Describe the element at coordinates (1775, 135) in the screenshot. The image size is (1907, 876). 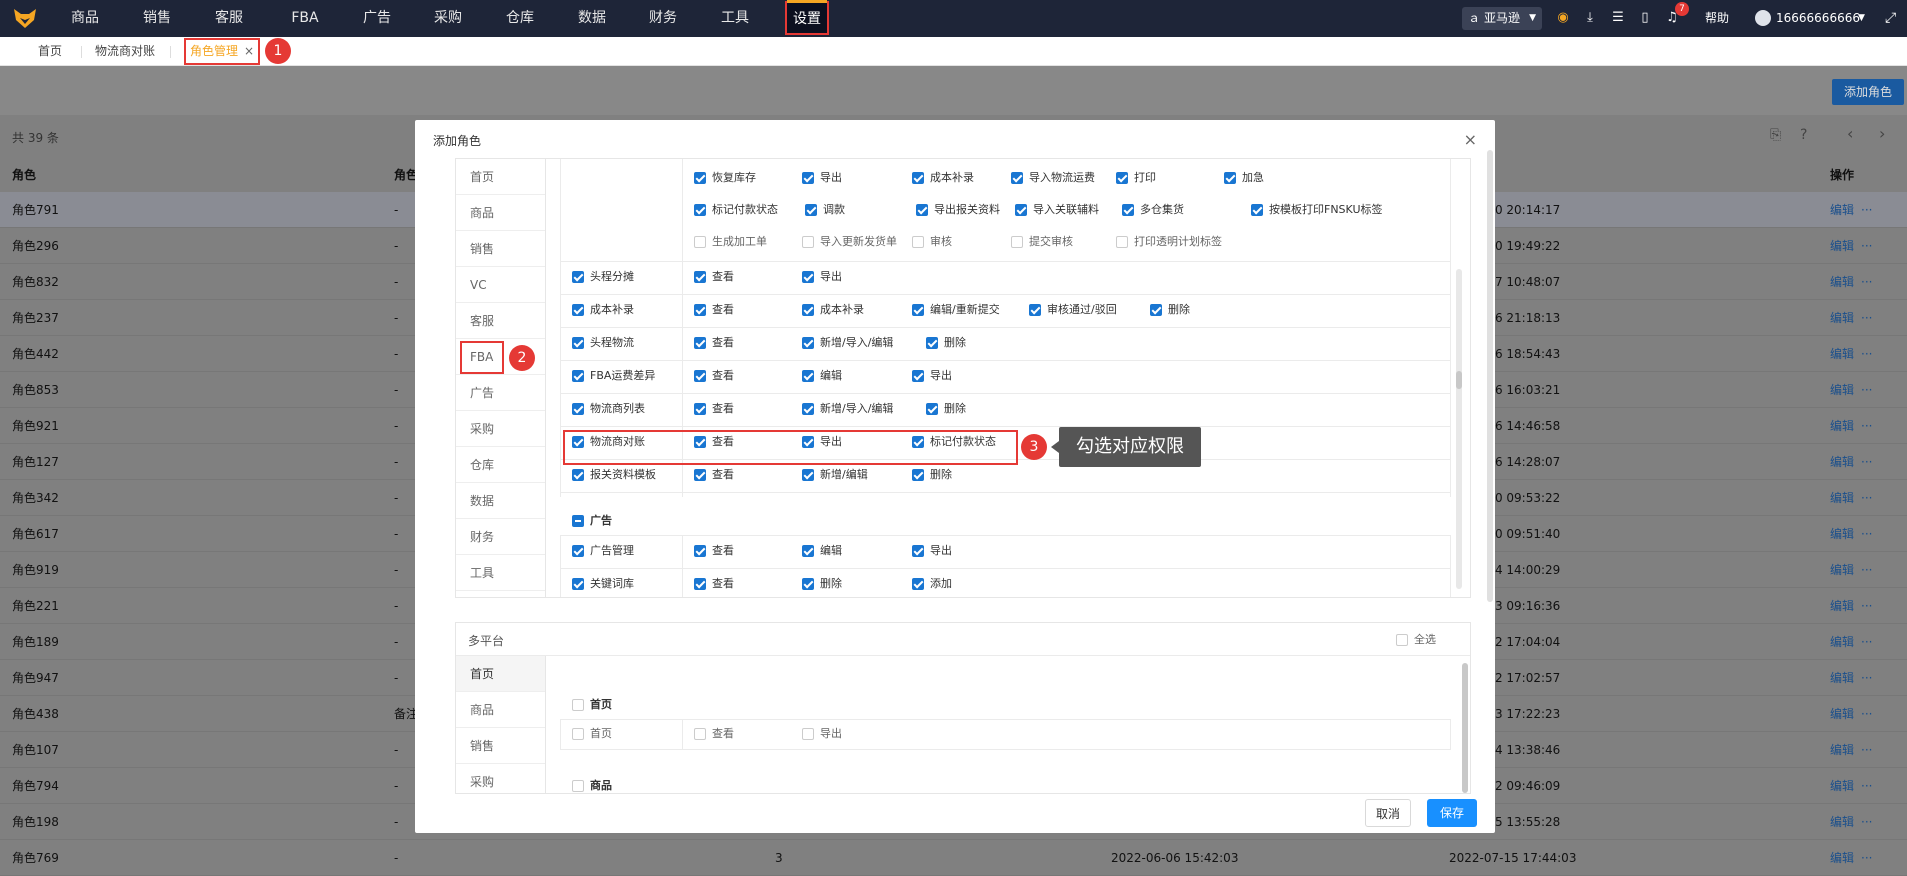
I see `export-icon: ⎘` at that location.